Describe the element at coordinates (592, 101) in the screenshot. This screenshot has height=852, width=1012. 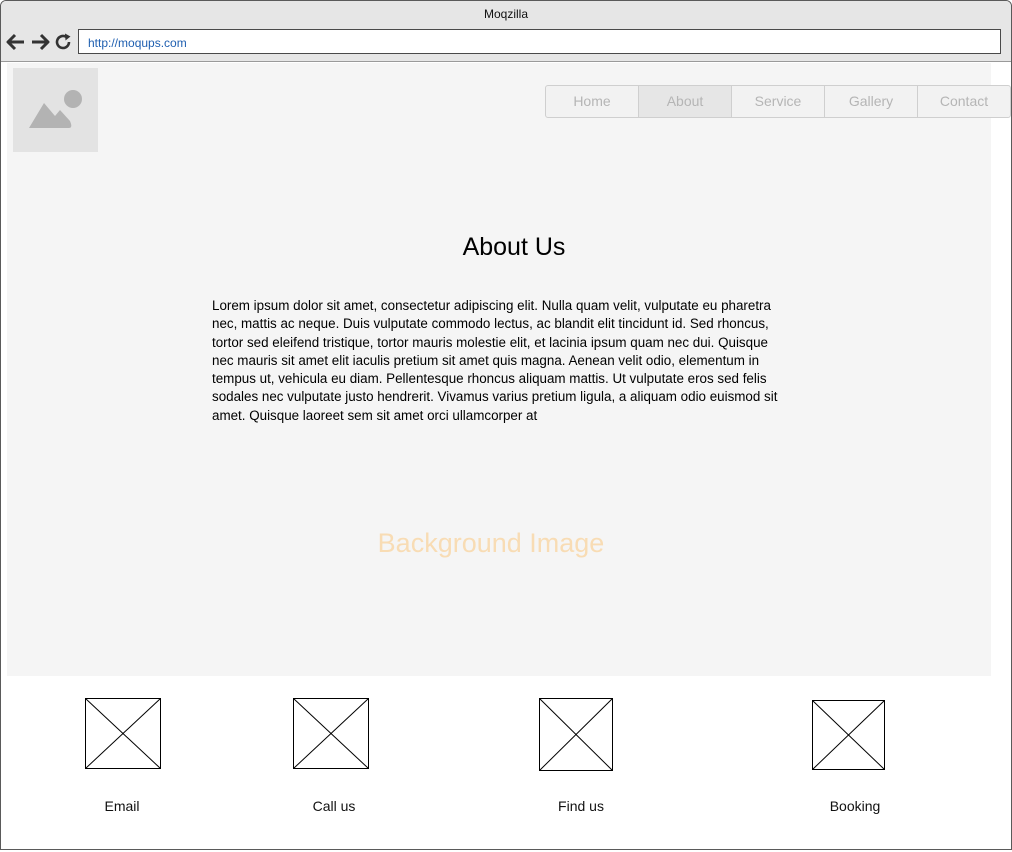
I see `menu-item-home: Home` at that location.